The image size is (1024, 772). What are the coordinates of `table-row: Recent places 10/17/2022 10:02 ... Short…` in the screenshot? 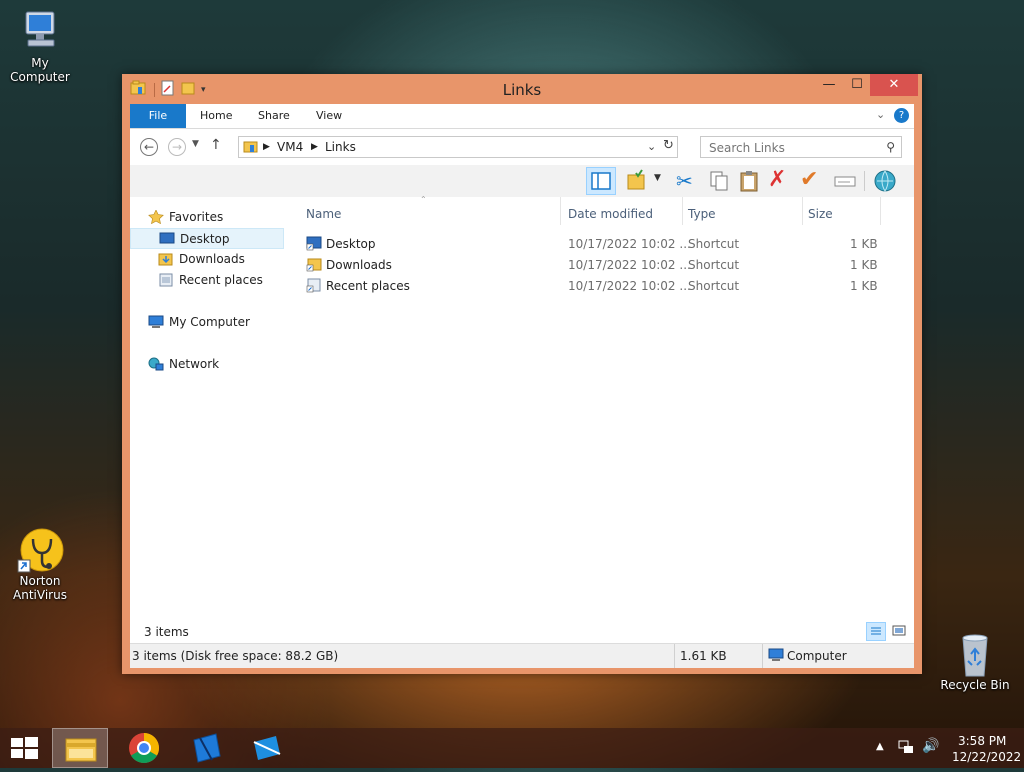 It's located at (595, 286).